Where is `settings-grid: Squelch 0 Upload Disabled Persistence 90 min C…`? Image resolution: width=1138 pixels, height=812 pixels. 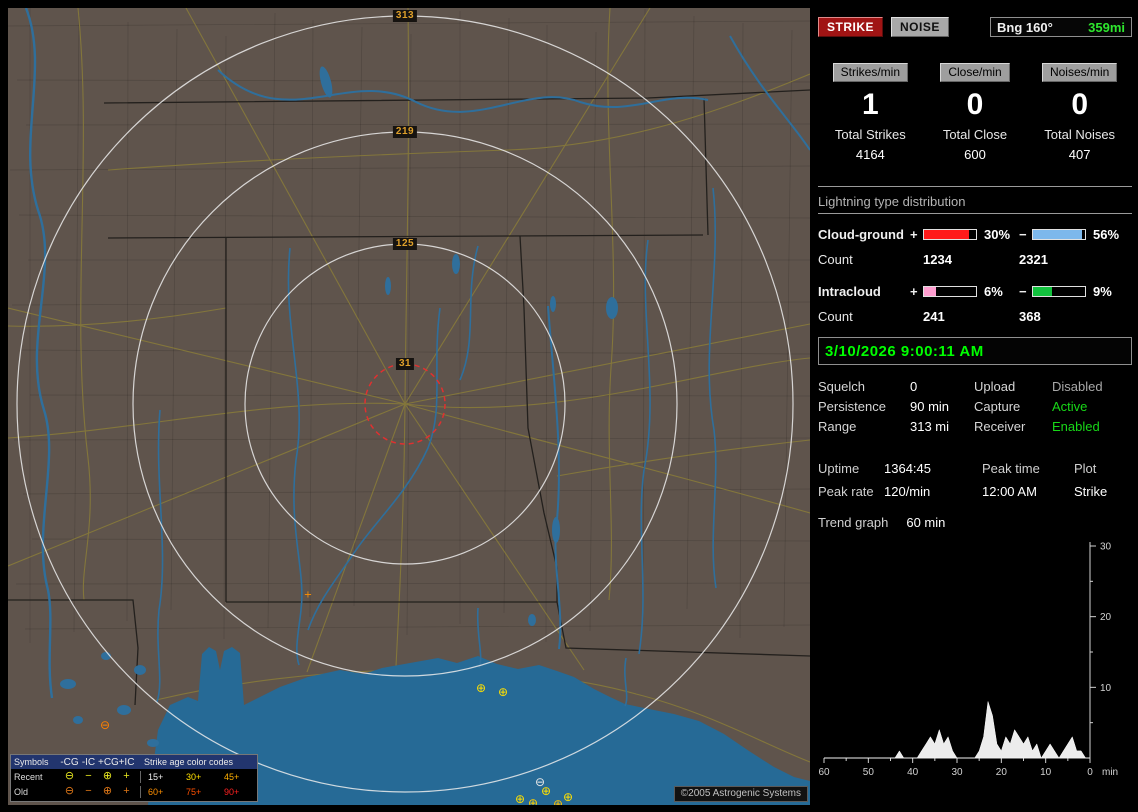
settings-grid: Squelch 0 Upload Disabled Persistence 90 min C… is located at coordinates (975, 406).